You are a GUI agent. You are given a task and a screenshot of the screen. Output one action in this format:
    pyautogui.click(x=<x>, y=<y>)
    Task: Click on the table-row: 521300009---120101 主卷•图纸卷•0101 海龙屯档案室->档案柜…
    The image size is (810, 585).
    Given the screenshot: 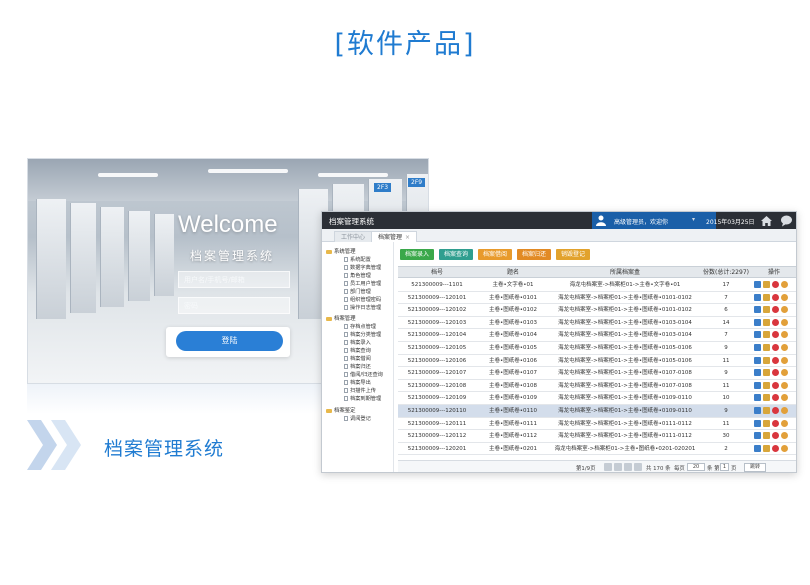 What is the action you would take?
    pyautogui.click(x=597, y=298)
    